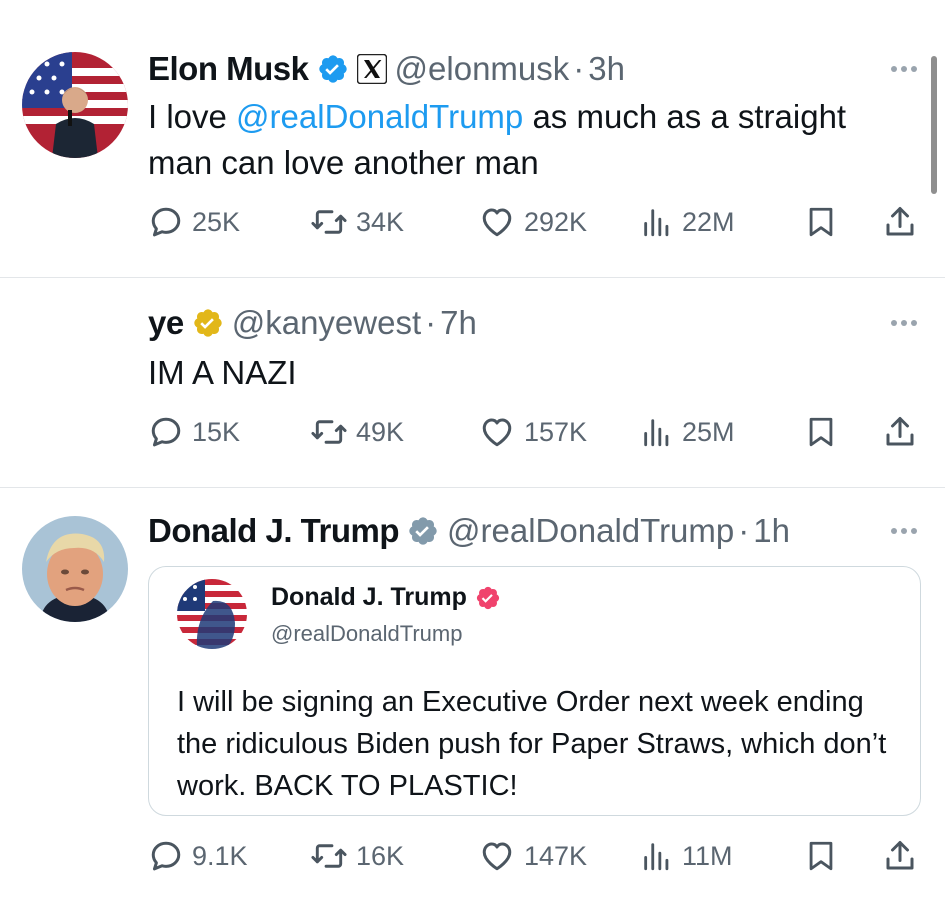 The height and width of the screenshot is (910, 945). I want to click on views-count: 11M, so click(707, 855).